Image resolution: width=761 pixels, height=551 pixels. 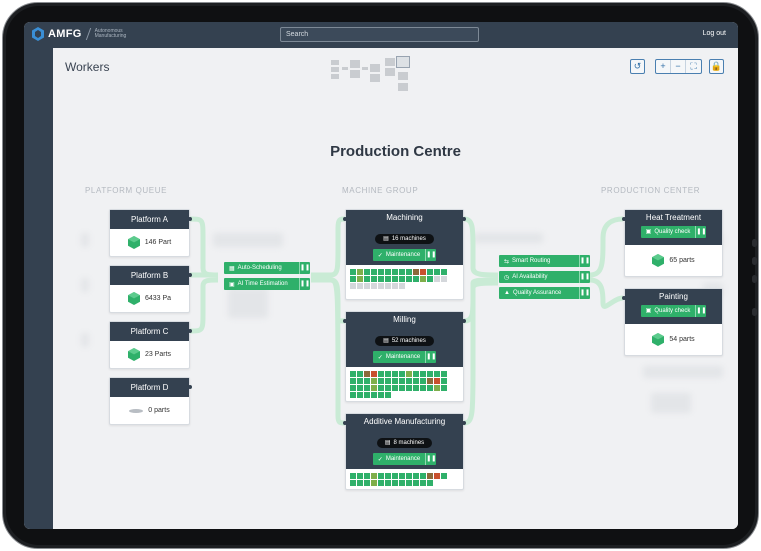 I want to click on machine-group-card: Milling ▤ 52 machines ✓ Maintenance ❚❚, so click(x=404, y=356).